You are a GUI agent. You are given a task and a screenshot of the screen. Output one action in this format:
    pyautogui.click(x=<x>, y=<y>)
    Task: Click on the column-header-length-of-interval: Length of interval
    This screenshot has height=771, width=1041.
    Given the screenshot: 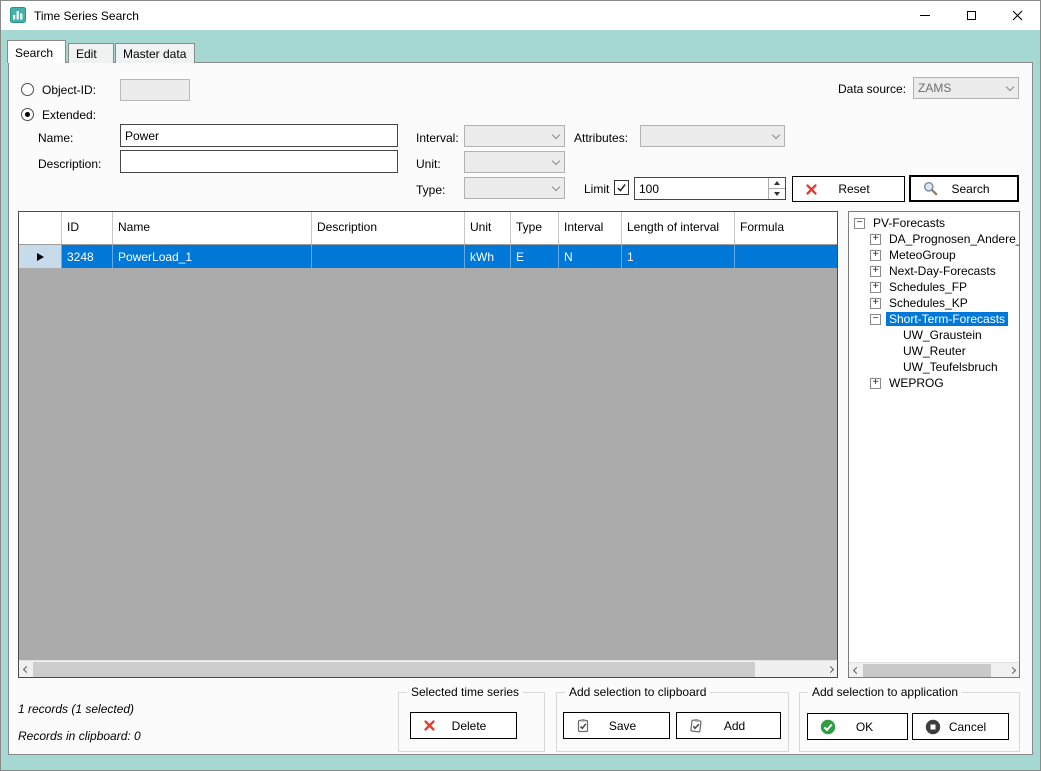 What is the action you would take?
    pyautogui.click(x=678, y=228)
    